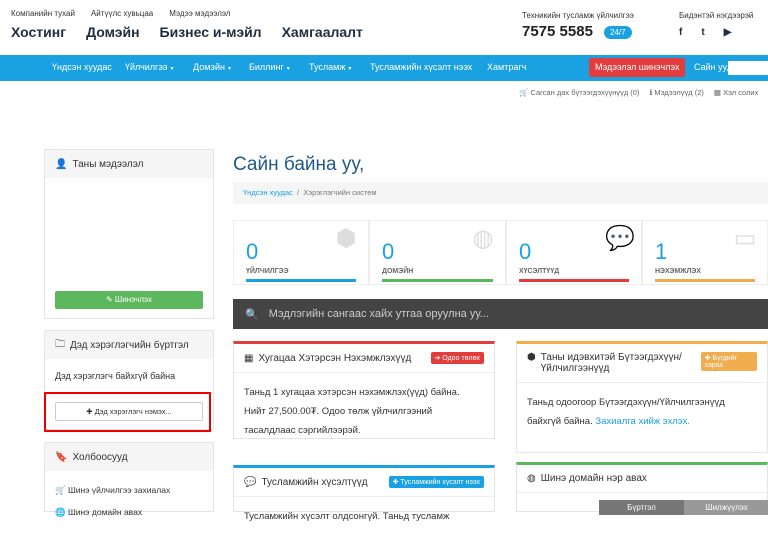  Describe the element at coordinates (269, 67) in the screenshot. I see `nav-billing: Биллинг ▾` at that location.